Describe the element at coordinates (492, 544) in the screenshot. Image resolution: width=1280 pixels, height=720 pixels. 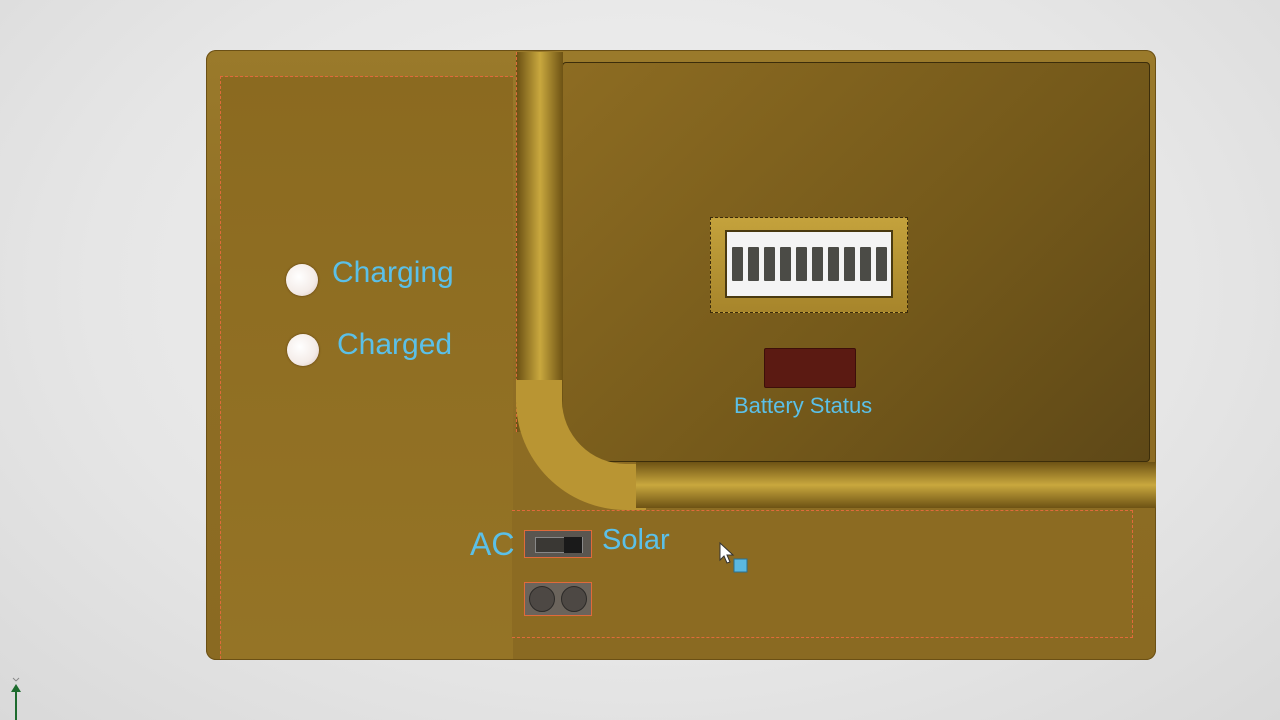
I see `ac-label: AC` at that location.